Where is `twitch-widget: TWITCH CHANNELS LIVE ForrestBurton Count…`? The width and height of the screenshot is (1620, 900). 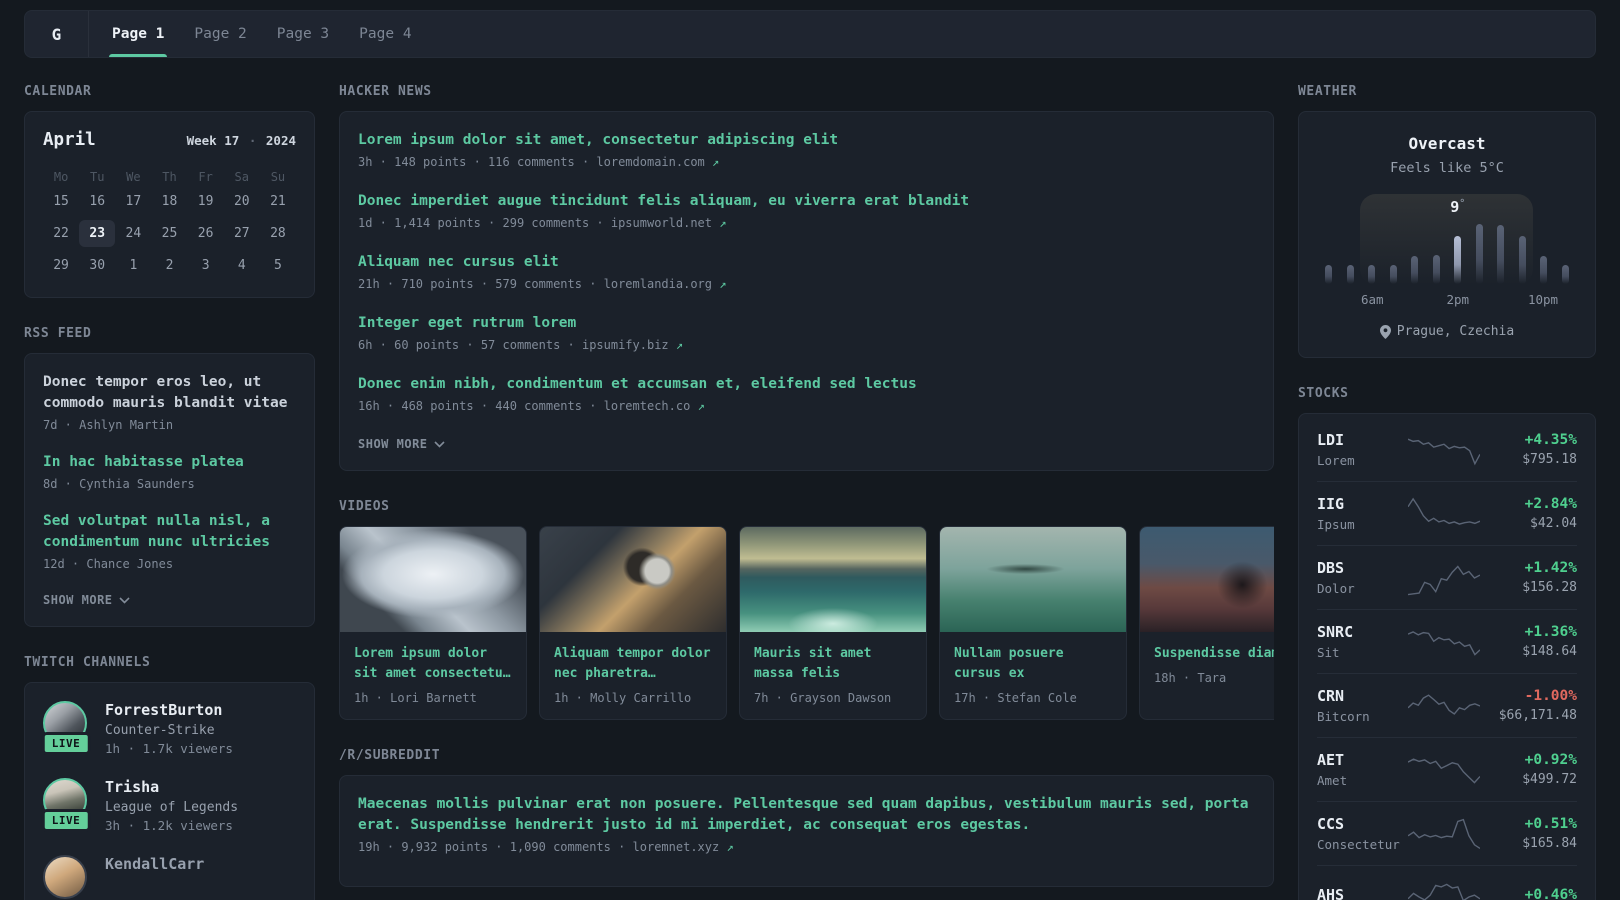
twitch-widget: TWITCH CHANNELS LIVE ForrestBurton Count… is located at coordinates (169, 777).